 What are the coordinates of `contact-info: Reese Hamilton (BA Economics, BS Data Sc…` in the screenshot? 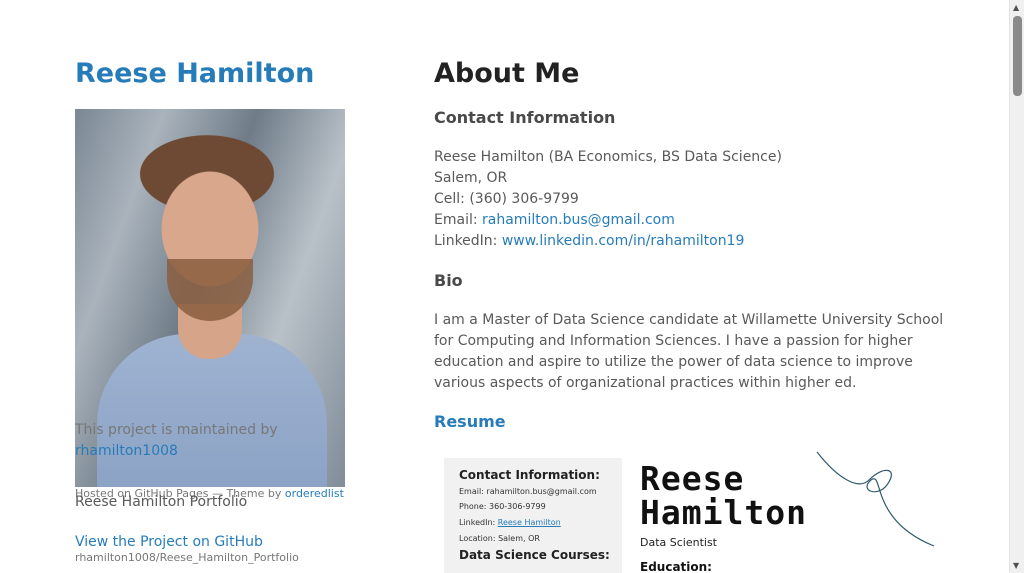 It's located at (608, 199).